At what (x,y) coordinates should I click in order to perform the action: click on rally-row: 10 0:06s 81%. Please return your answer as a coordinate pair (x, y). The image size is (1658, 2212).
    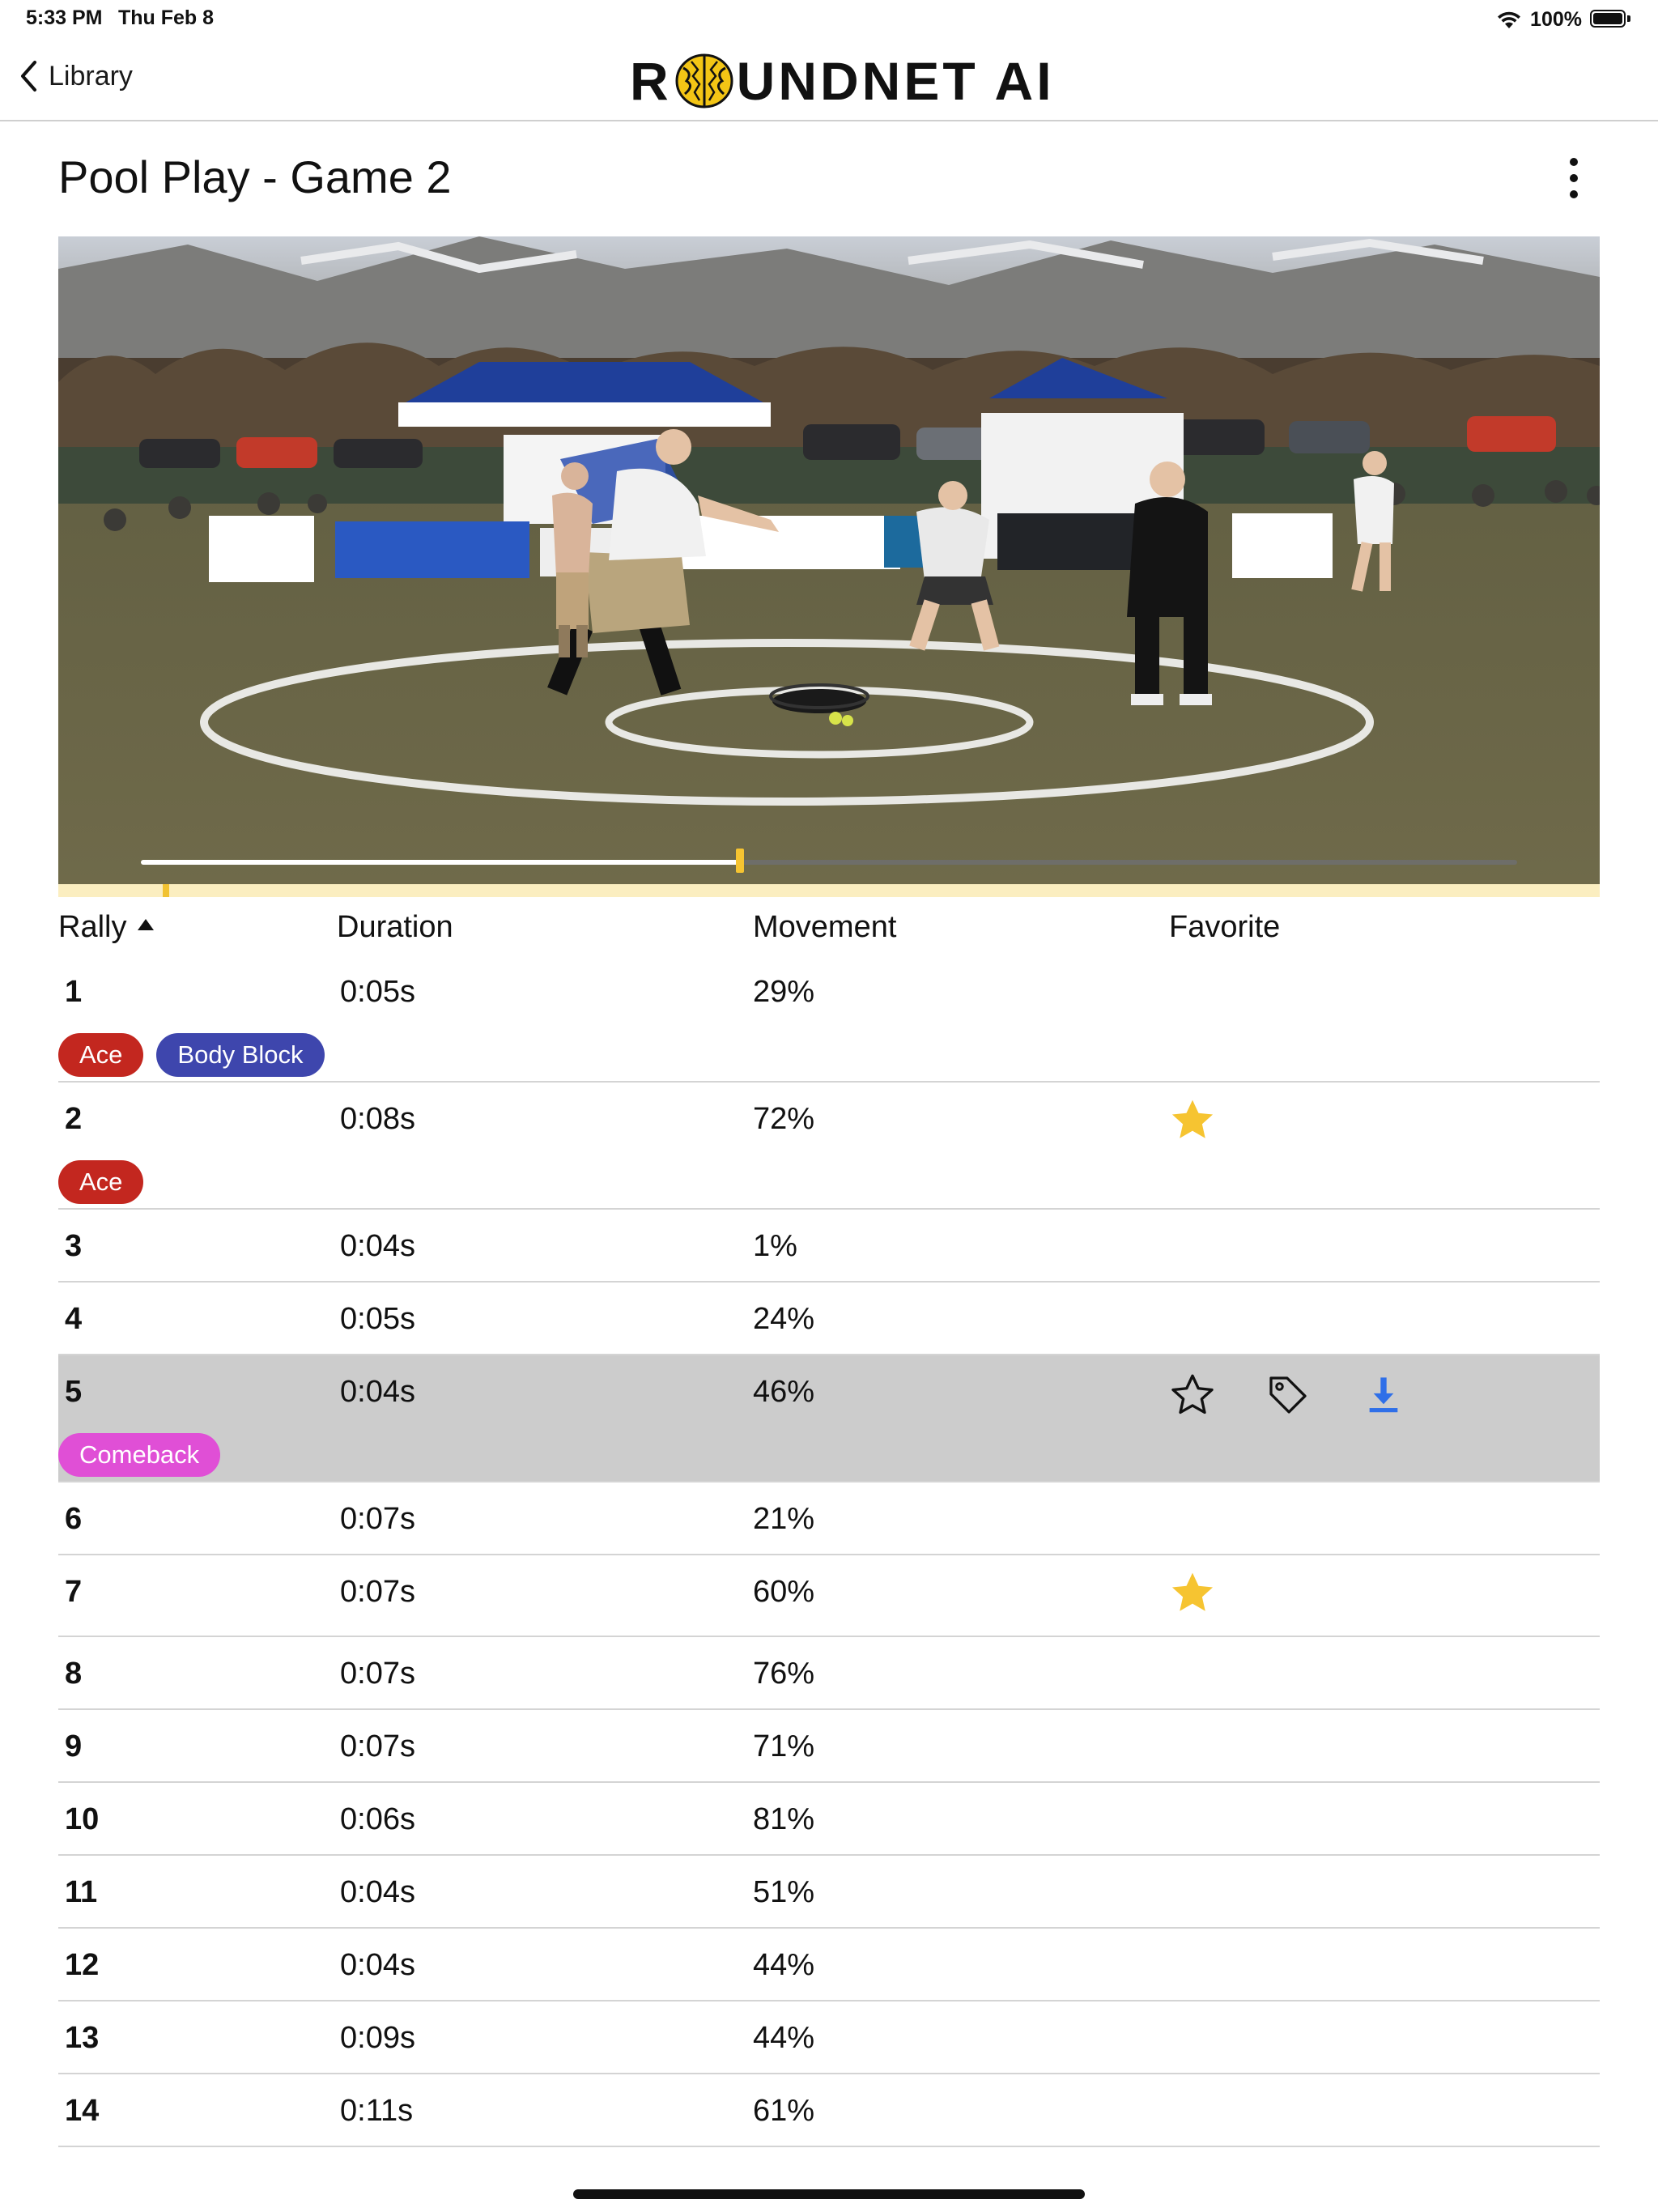
    Looking at the image, I should click on (829, 1820).